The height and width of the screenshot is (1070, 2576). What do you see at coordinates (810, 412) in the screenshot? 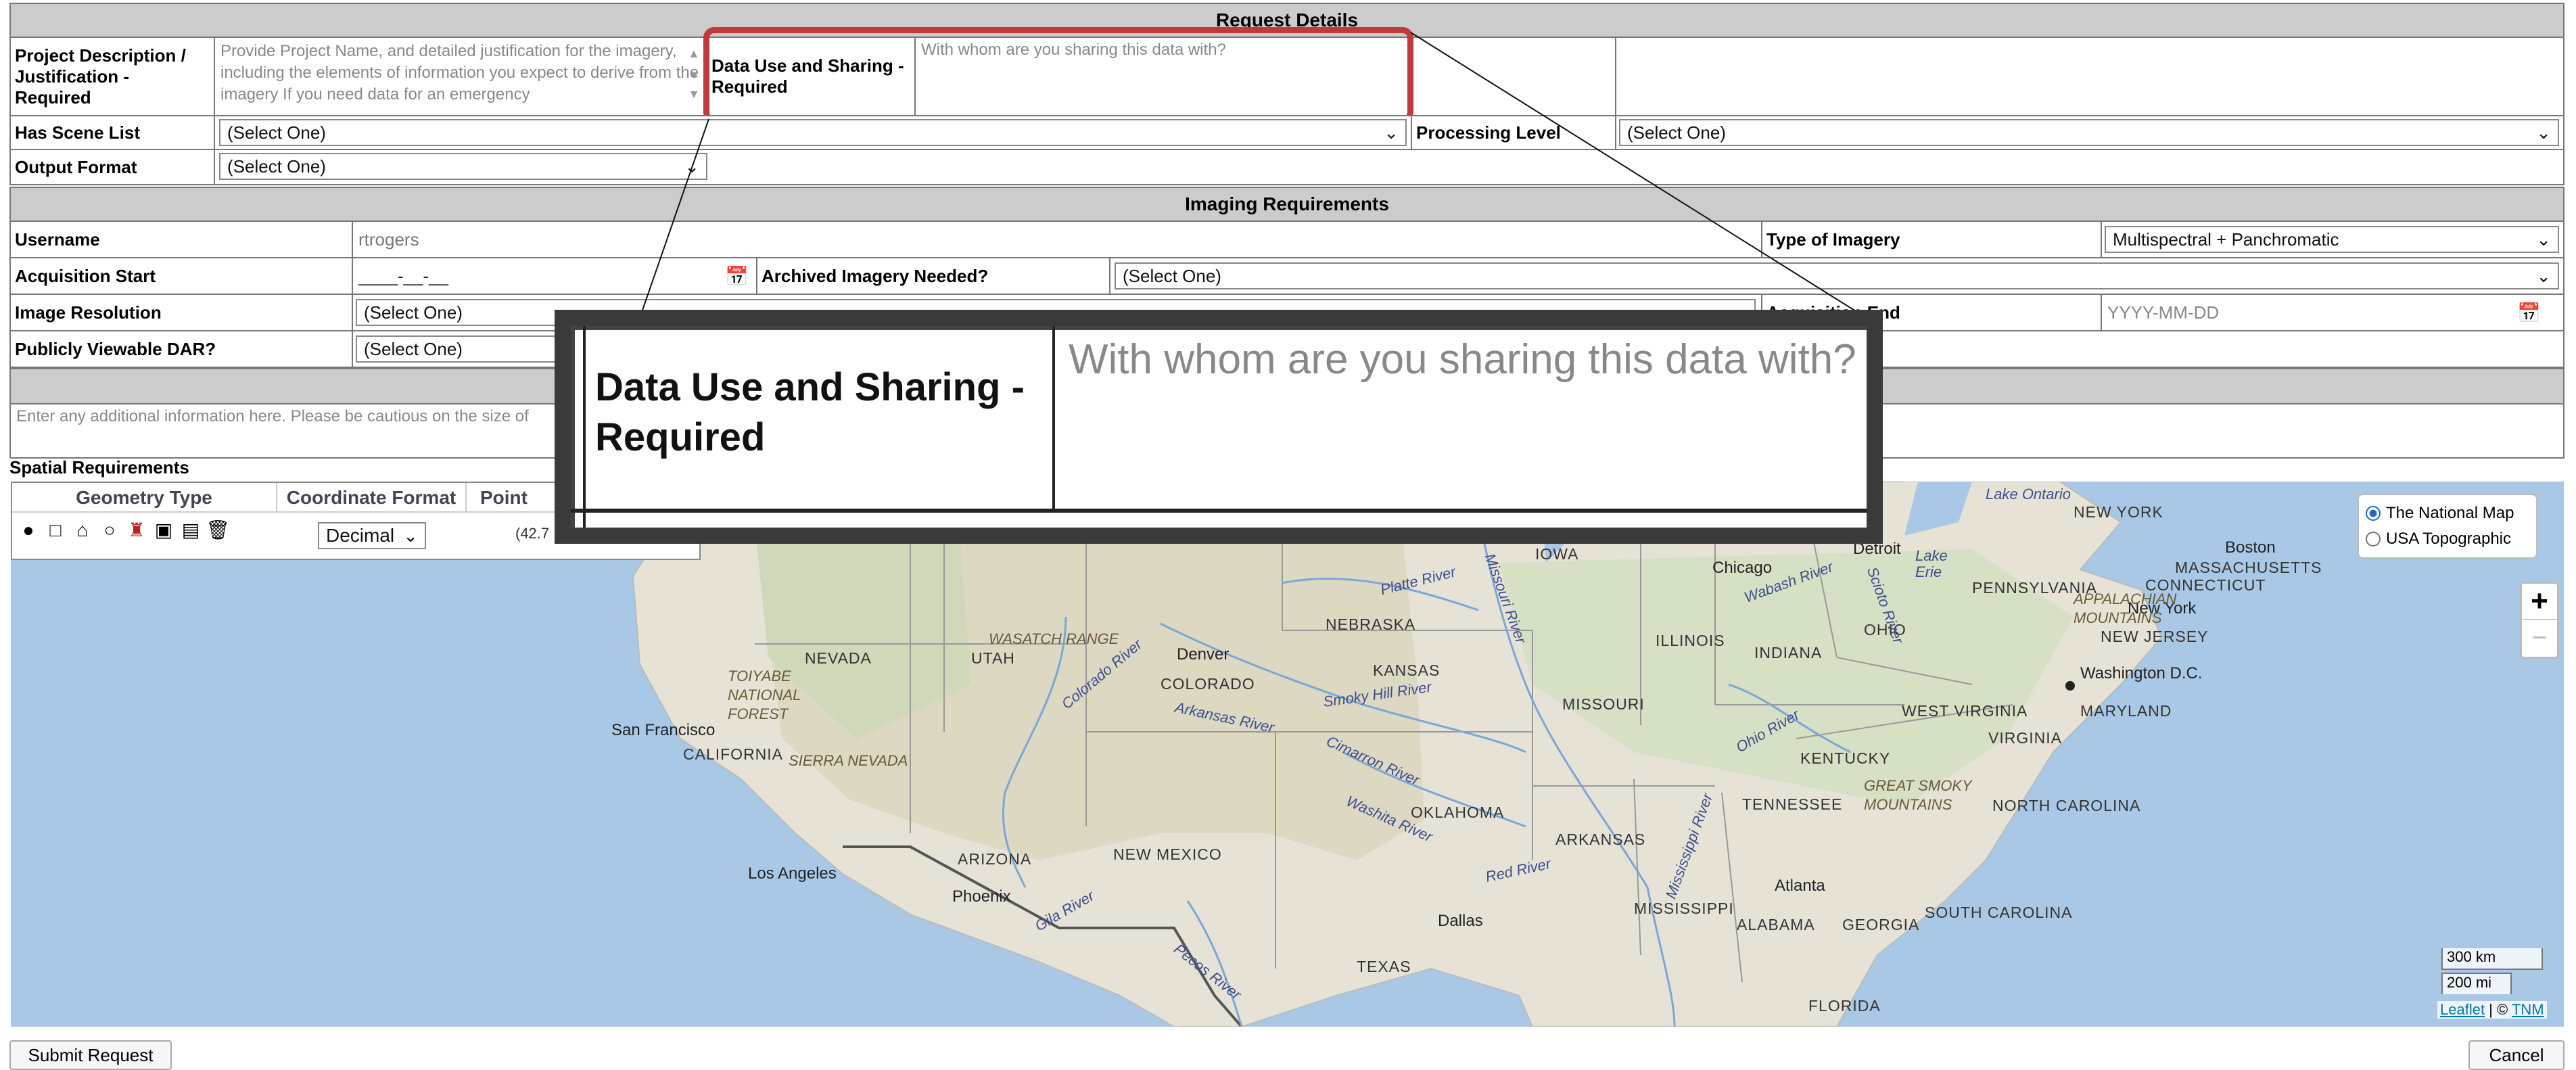
I see `callout-data-use-label: Data Use and Sharing - Required` at bounding box center [810, 412].